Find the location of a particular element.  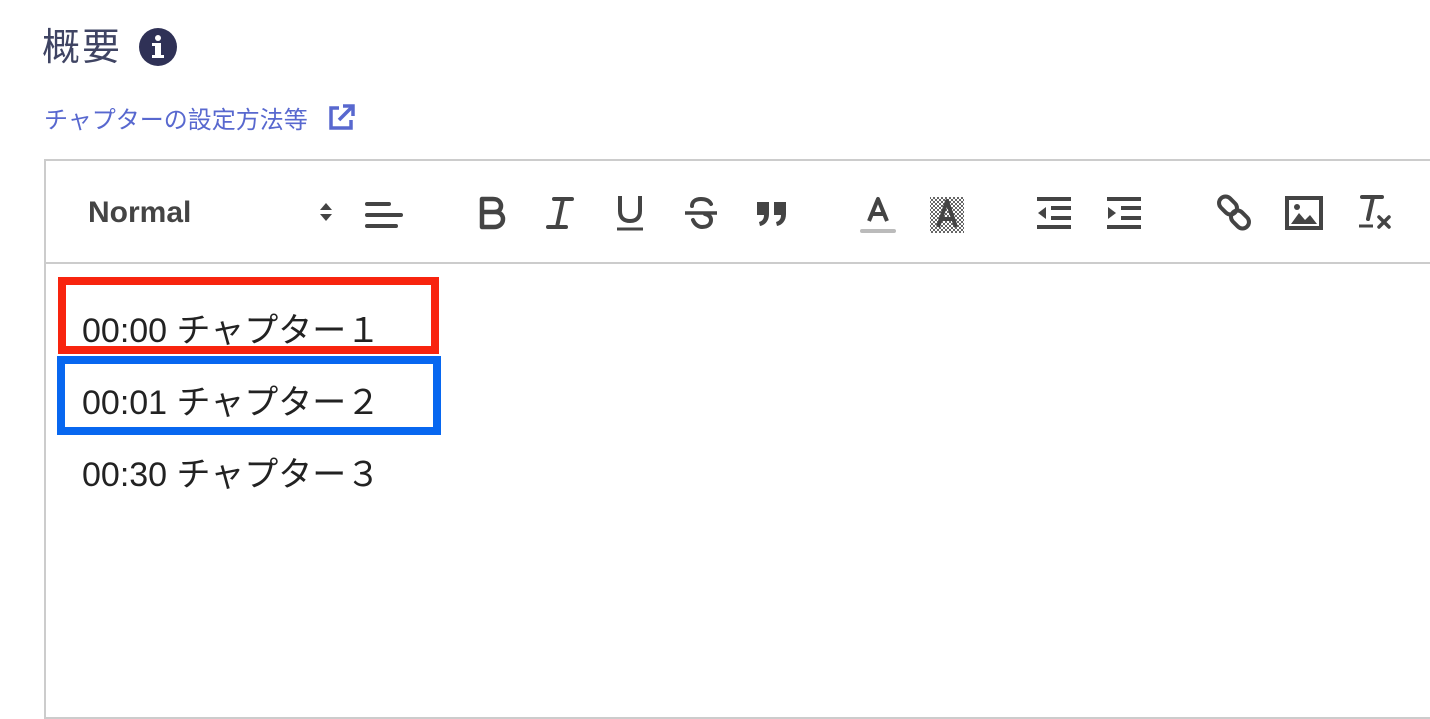

chapter-help-link: チャプターの設定方法等 is located at coordinates (200, 117).